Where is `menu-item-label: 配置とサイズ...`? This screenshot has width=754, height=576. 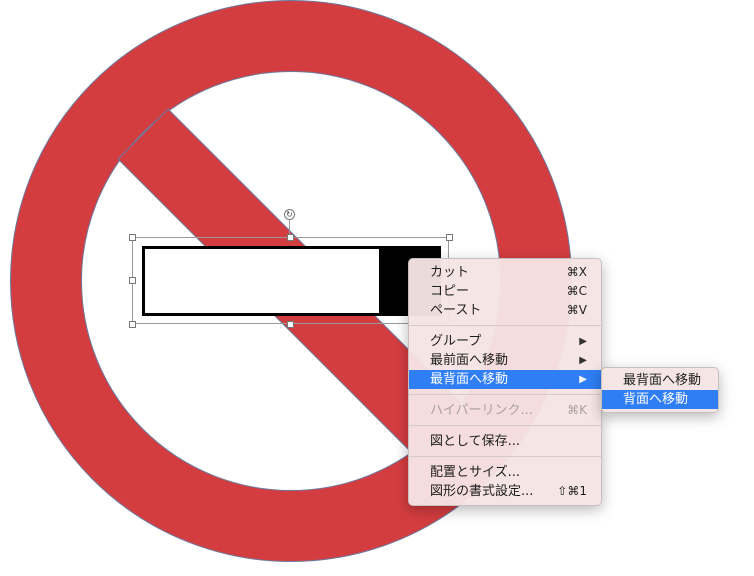
menu-item-label: 配置とサイズ... is located at coordinates (475, 472).